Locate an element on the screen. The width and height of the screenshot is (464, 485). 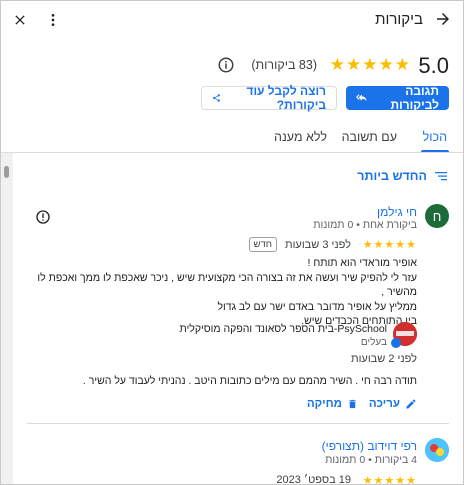
reply-to-reviews-label: תגובה לביקורות is located at coordinates (414, 98).